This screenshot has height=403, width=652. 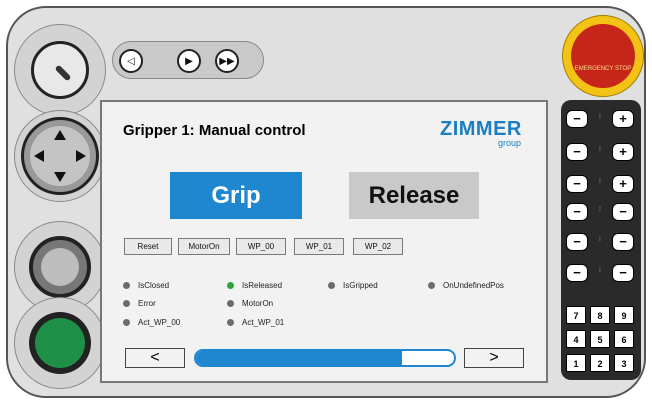 I want to click on green-button-bezel, so click(x=60, y=343).